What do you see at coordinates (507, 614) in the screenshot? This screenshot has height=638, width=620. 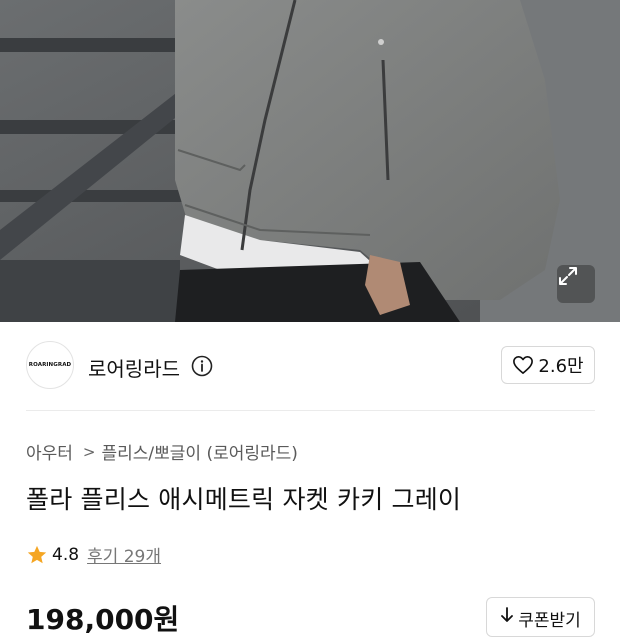 I see `download-arrow-icon` at bounding box center [507, 614].